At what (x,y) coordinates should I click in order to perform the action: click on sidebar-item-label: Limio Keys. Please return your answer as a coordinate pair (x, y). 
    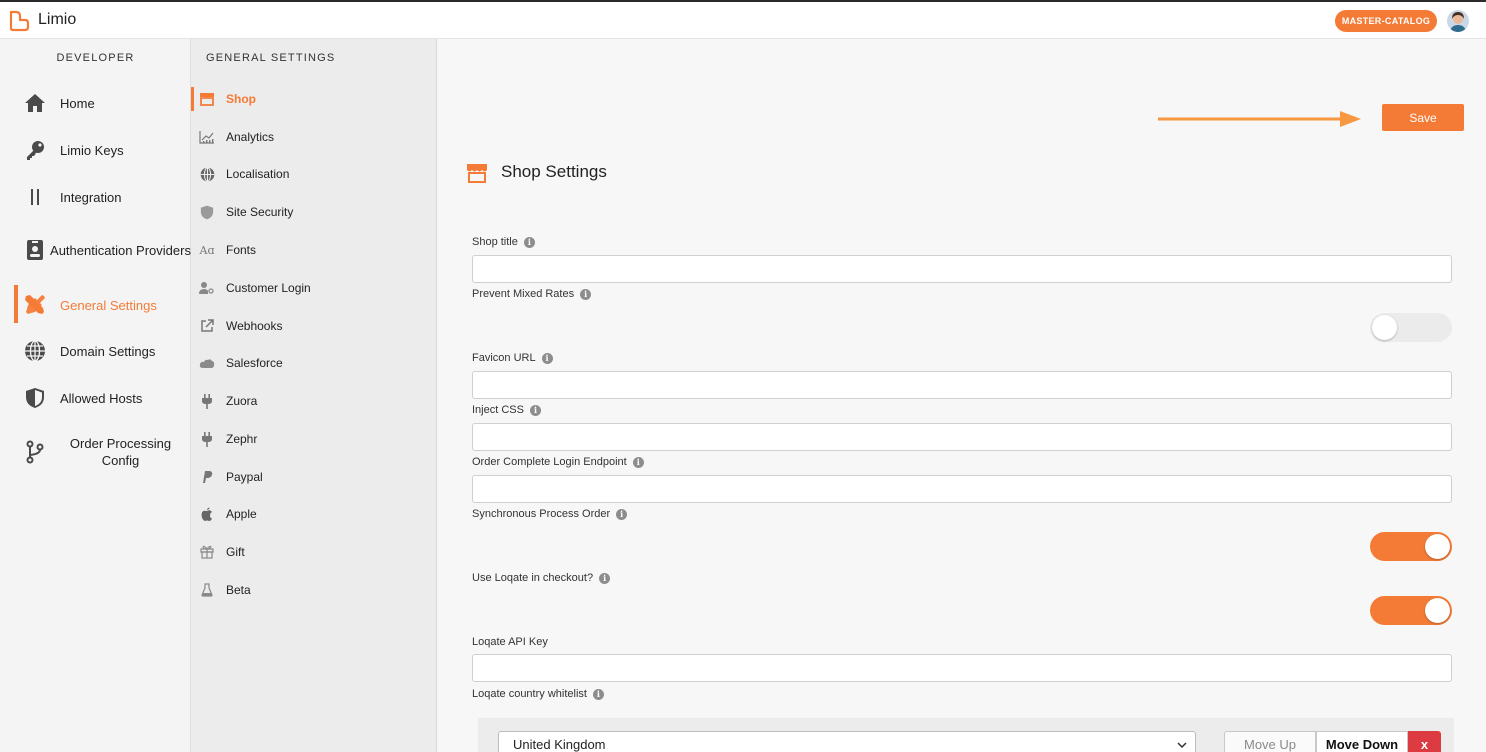
    Looking at the image, I should click on (92, 150).